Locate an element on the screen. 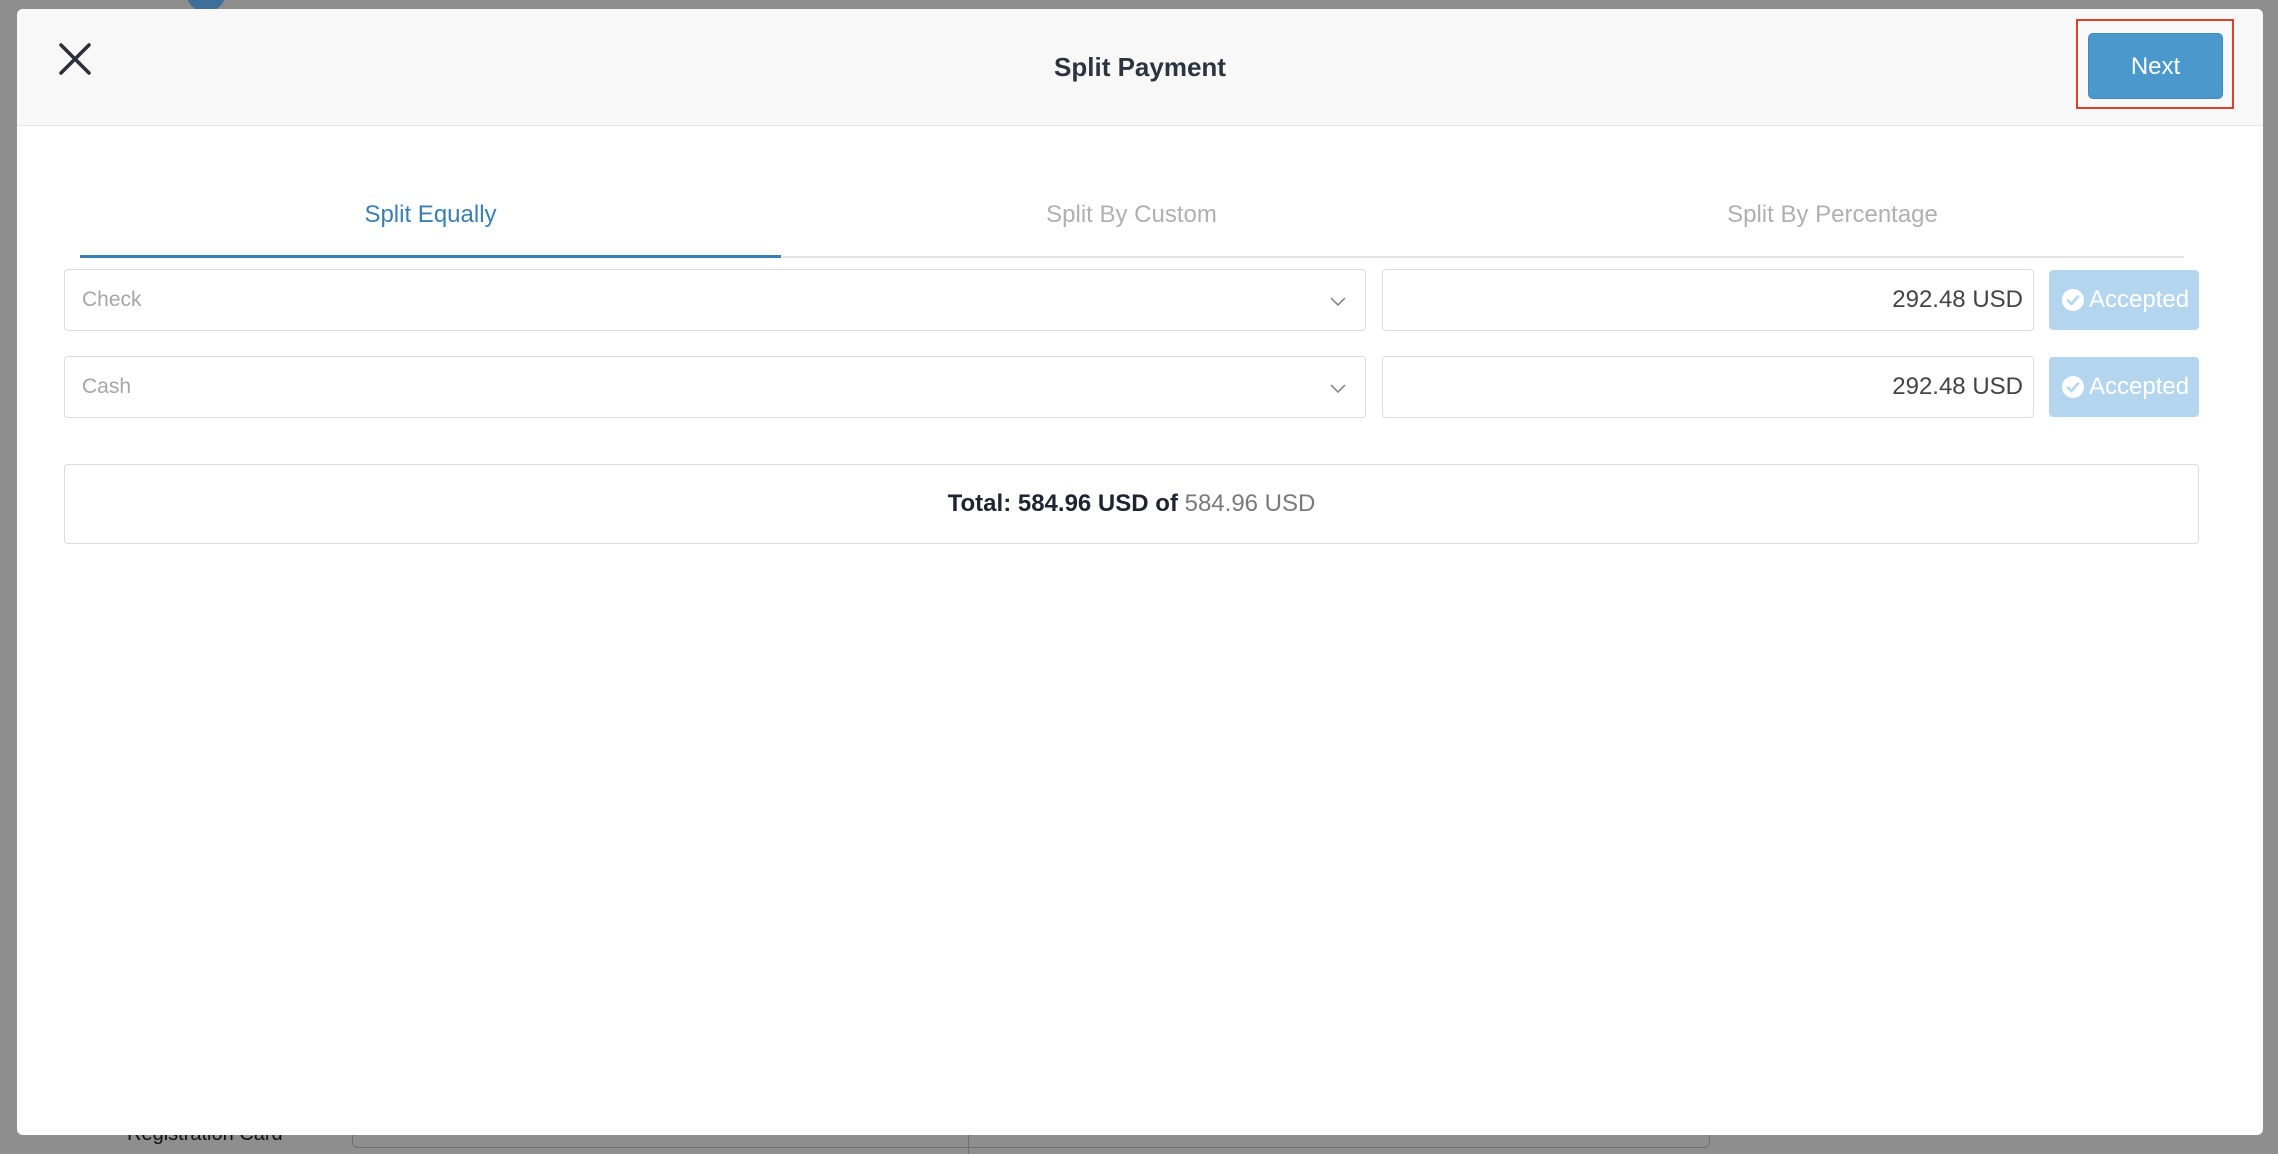  total-summary: Total: 584.96 USD of 584.96 USD is located at coordinates (1131, 504).